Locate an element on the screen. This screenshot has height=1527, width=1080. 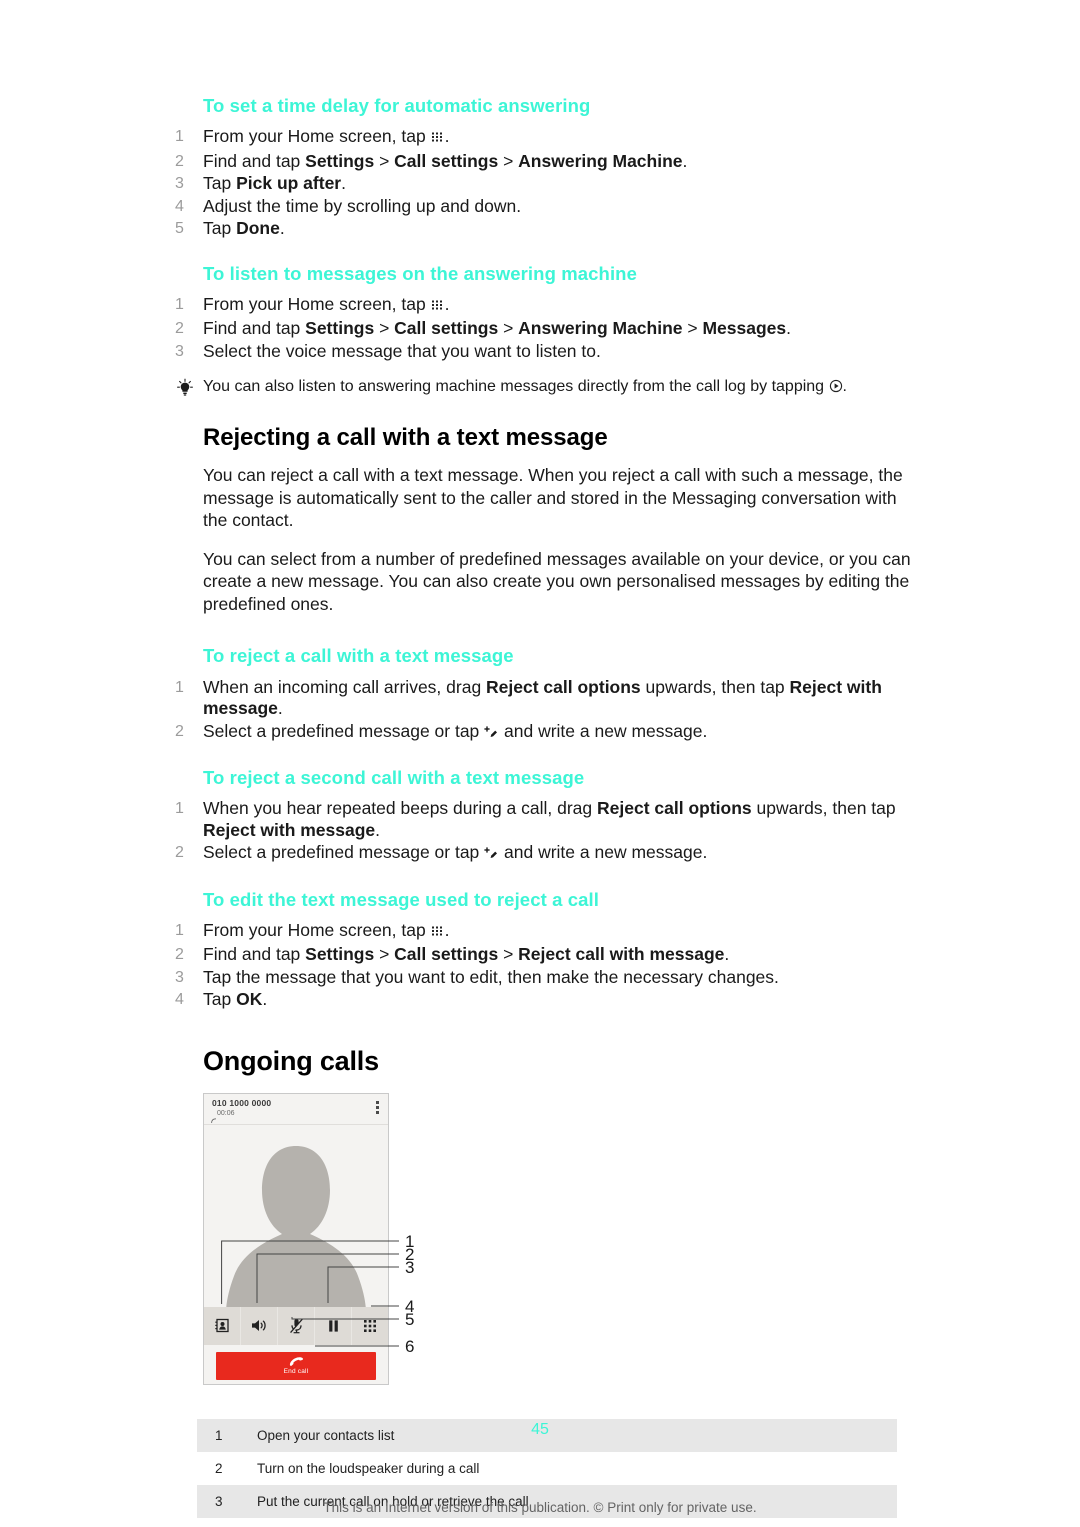
call-status-bar: 010 1000 0000 00:06 is located at coordinates (296, 1109).